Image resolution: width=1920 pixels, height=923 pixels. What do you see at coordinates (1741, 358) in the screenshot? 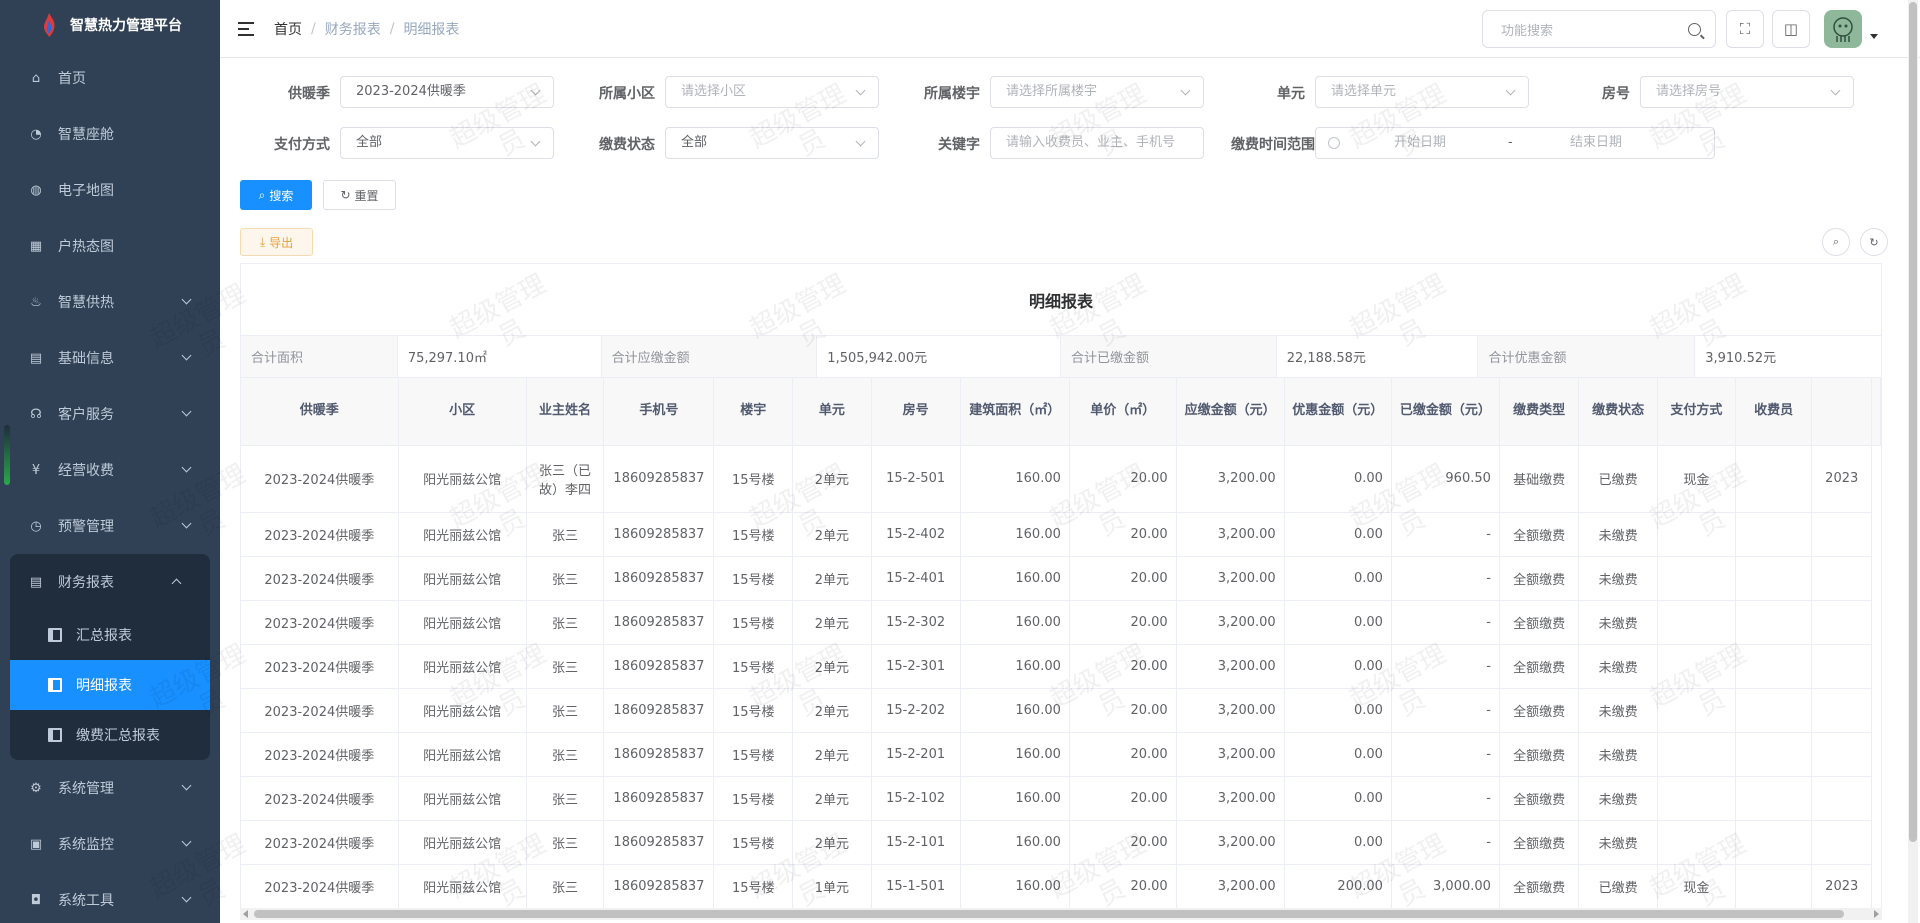
I see `summary-value: 3,910.52元` at bounding box center [1741, 358].